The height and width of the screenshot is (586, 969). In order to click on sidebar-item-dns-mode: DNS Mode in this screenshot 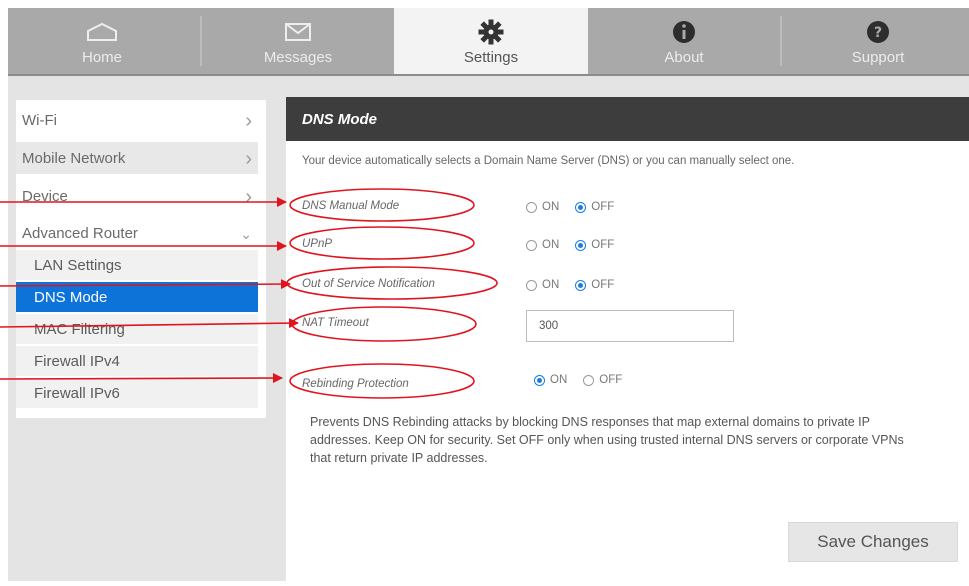, I will do `click(137, 297)`.